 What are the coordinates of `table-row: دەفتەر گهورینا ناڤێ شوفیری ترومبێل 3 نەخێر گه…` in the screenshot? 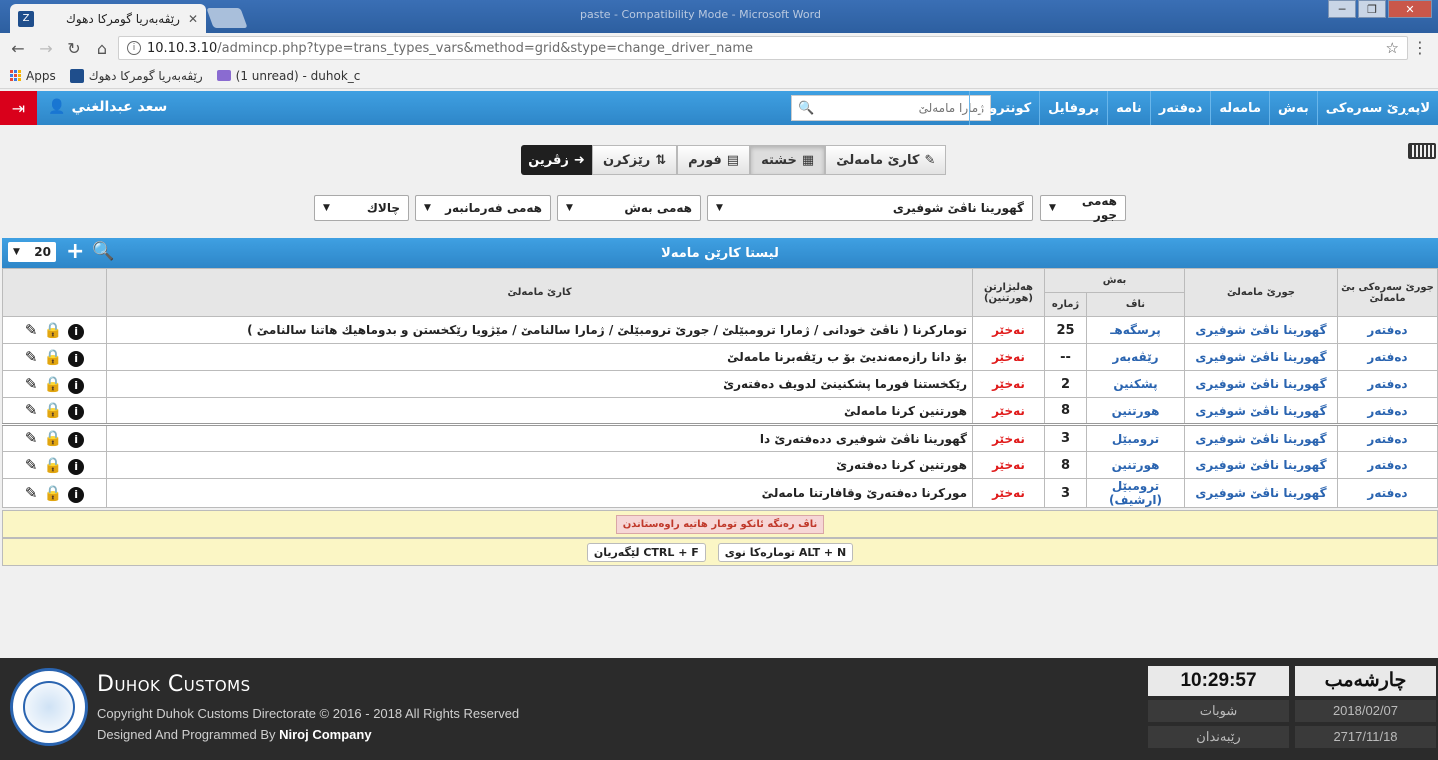 It's located at (720, 437).